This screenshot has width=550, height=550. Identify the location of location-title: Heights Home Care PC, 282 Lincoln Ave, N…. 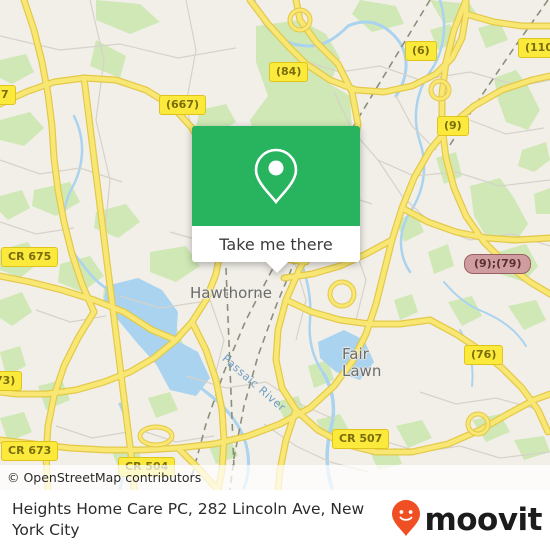
(188, 519).